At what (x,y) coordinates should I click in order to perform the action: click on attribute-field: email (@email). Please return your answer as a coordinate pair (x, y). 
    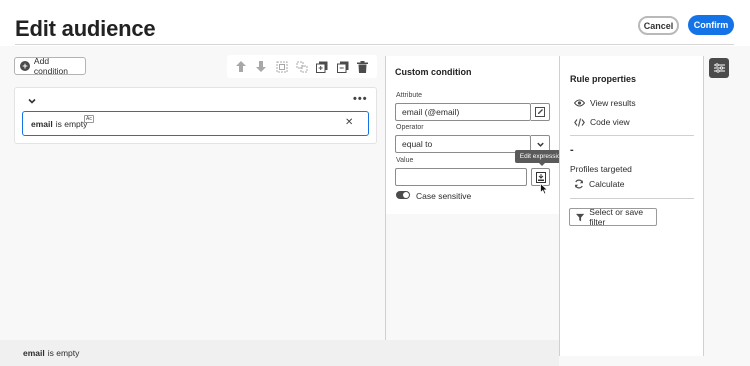
    Looking at the image, I should click on (463, 112).